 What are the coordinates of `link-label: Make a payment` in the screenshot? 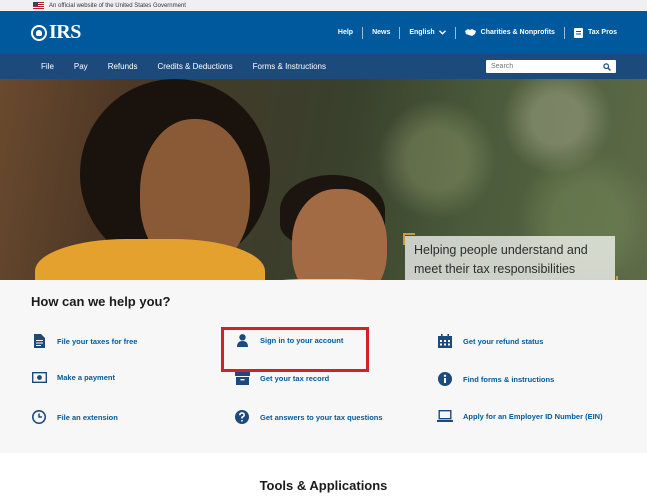 It's located at (86, 377).